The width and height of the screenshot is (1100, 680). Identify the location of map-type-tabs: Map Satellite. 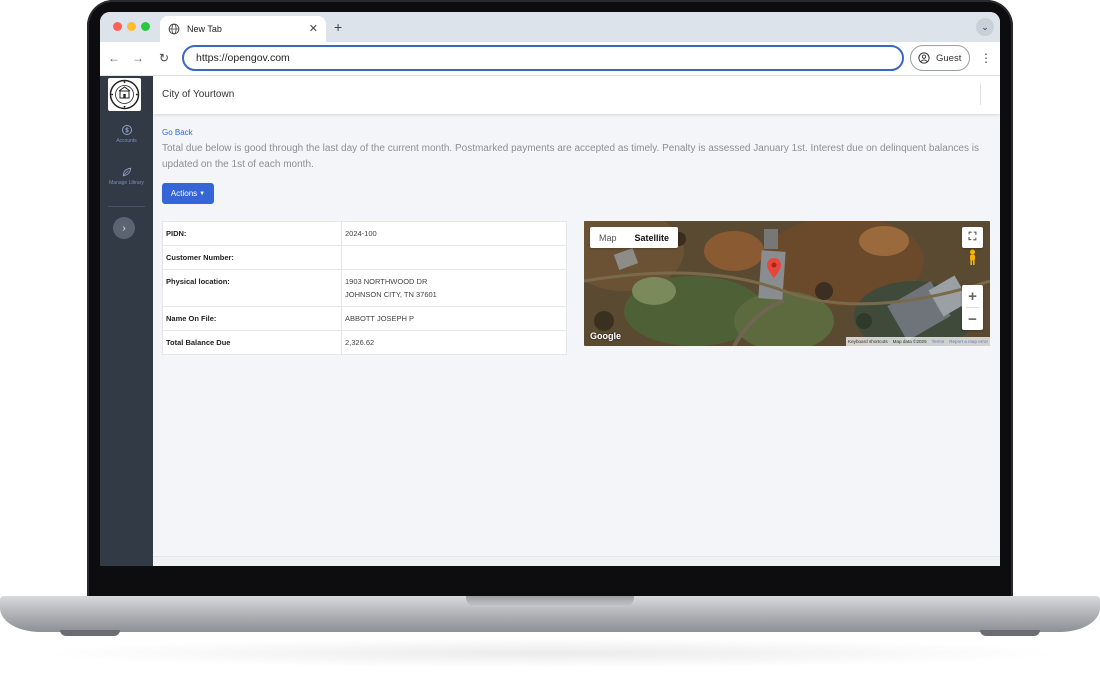
(634, 237).